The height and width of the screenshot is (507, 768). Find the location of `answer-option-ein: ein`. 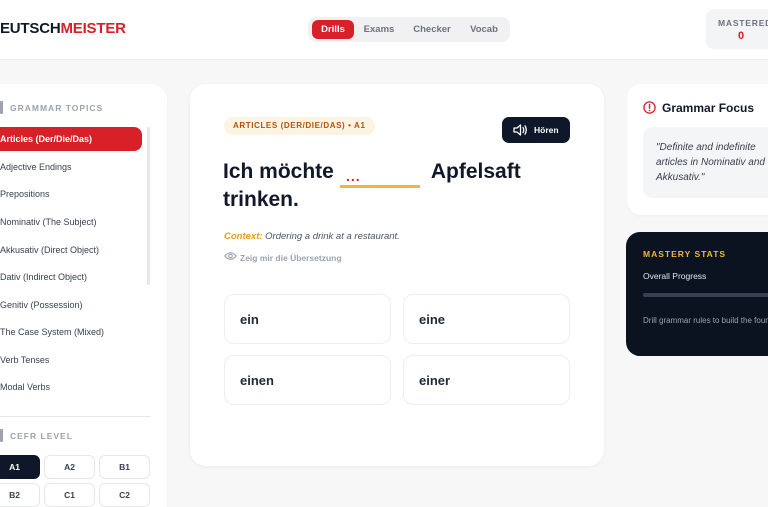

answer-option-ein: ein is located at coordinates (307, 319).